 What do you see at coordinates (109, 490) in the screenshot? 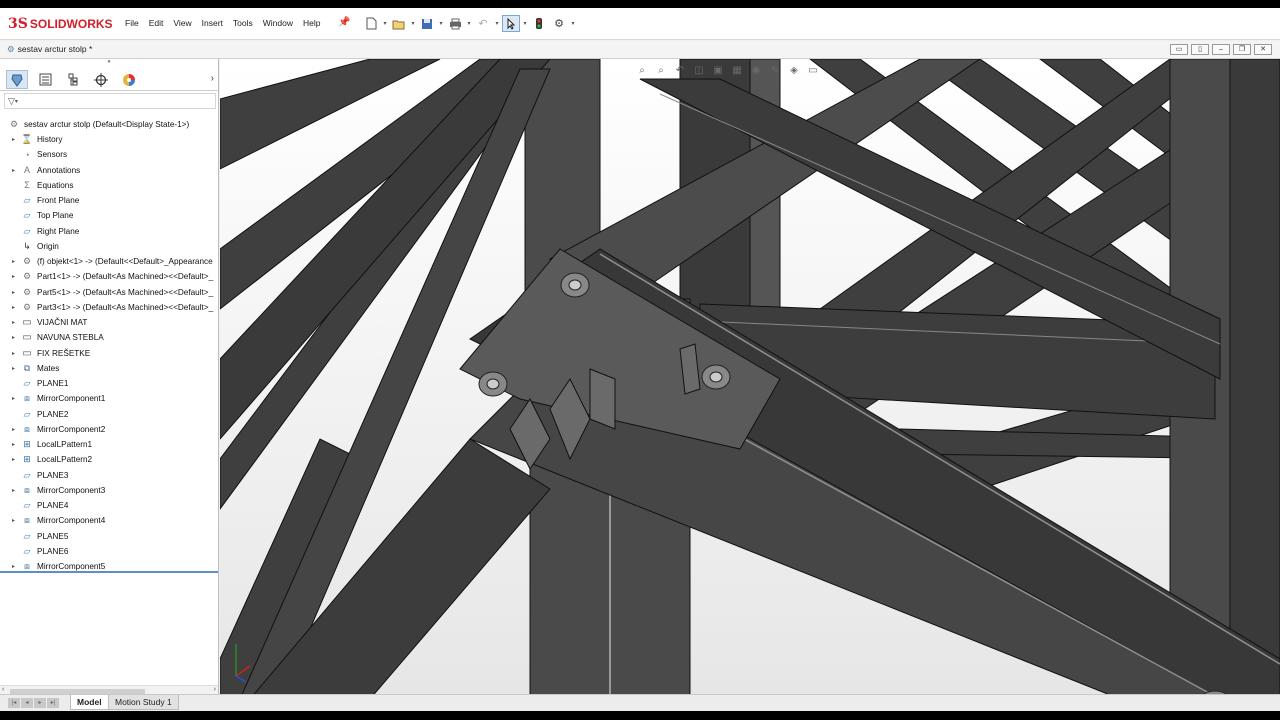
I see `tree-item: ▸ ⧈ MirrorComponent3` at bounding box center [109, 490].